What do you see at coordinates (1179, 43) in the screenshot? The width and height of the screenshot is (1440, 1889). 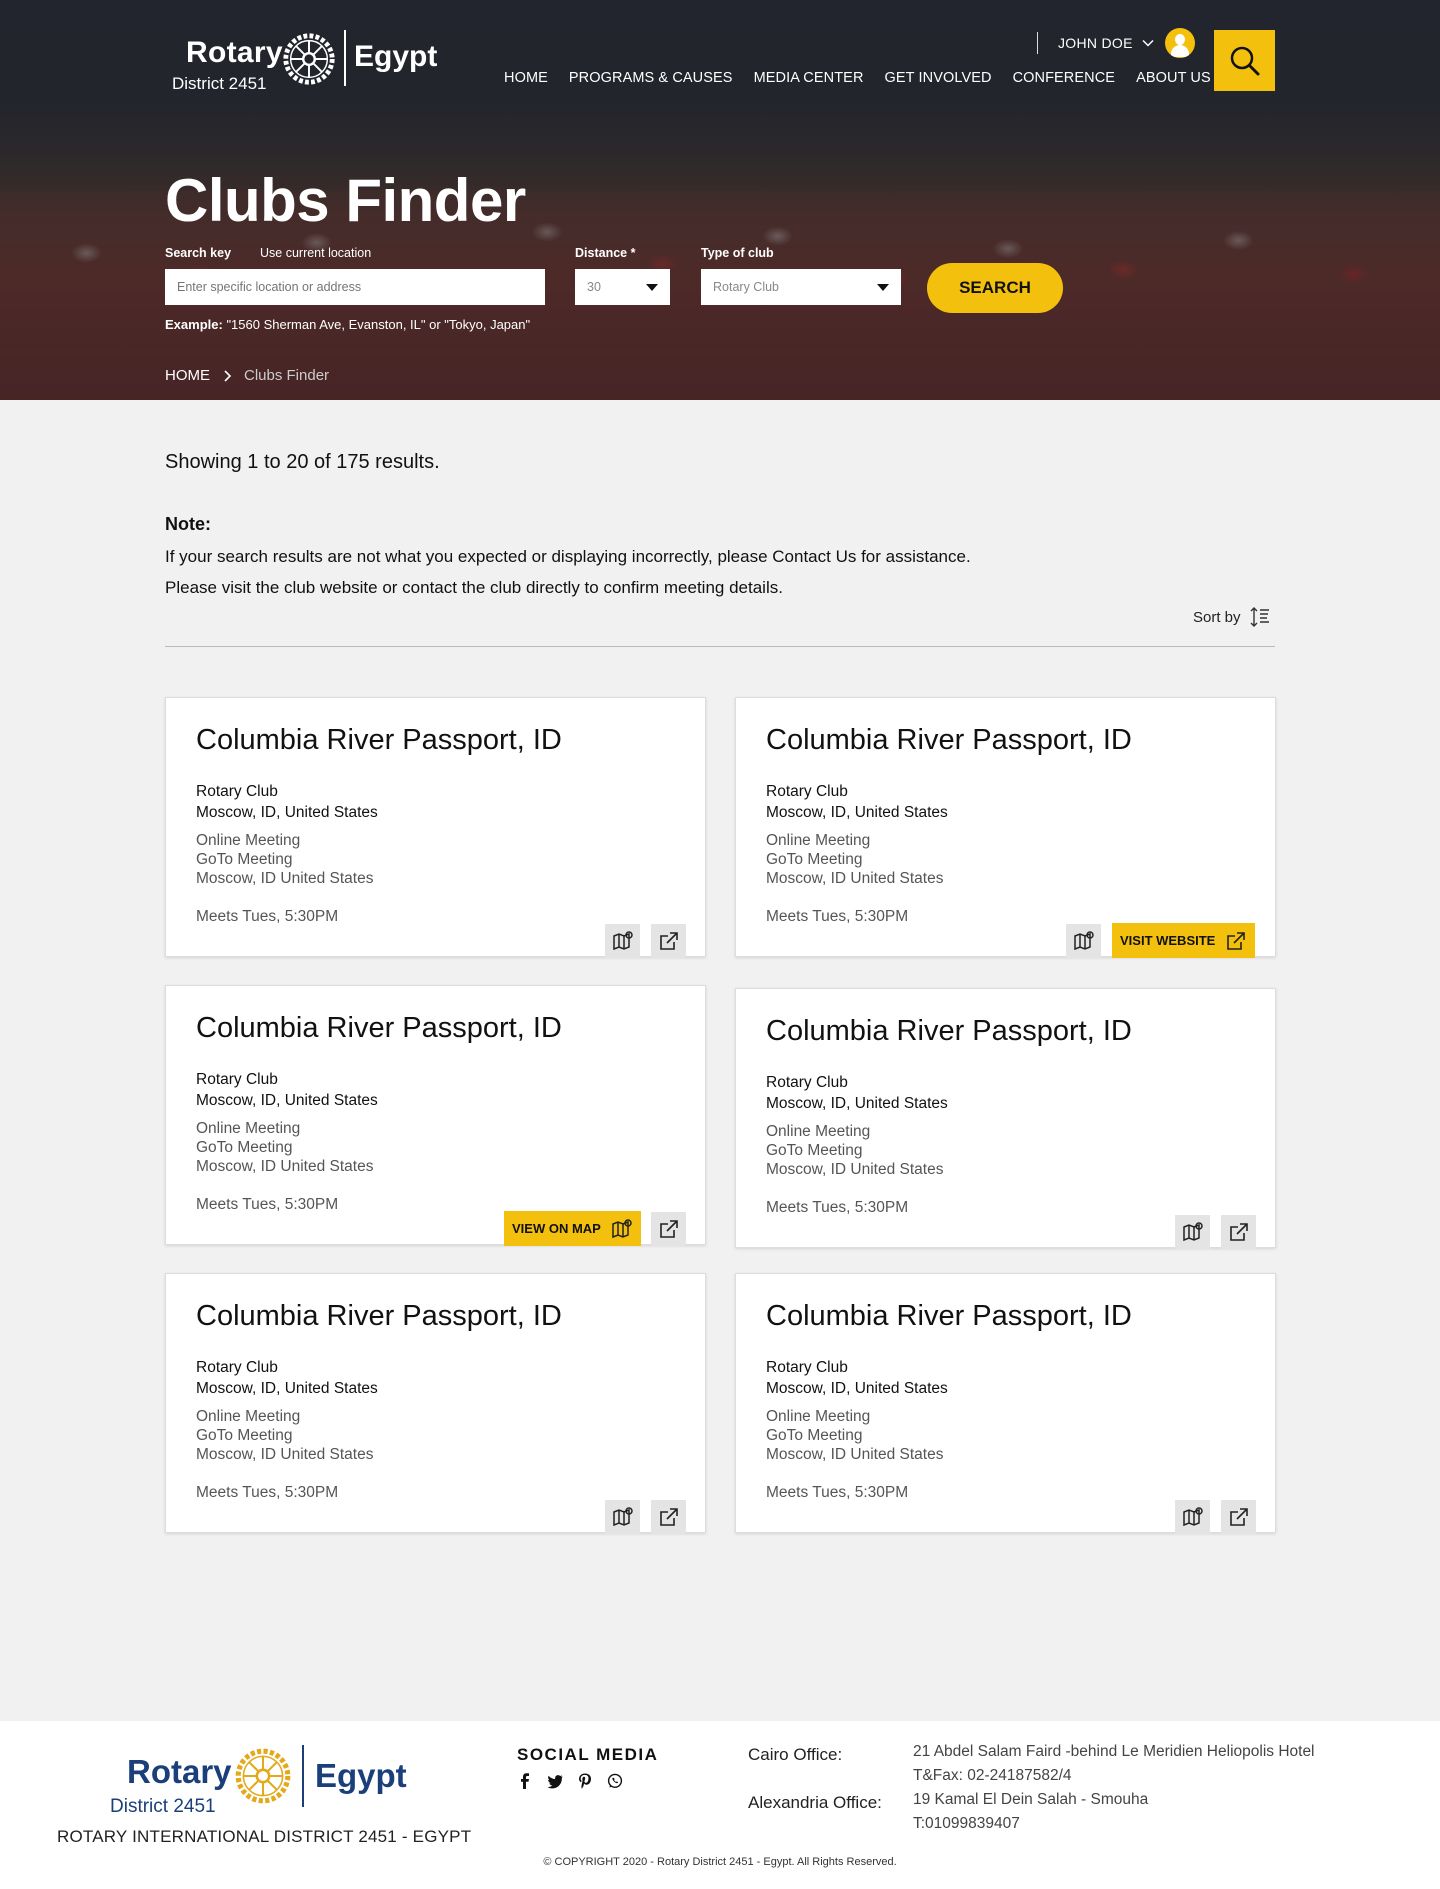 I see `avatar` at bounding box center [1179, 43].